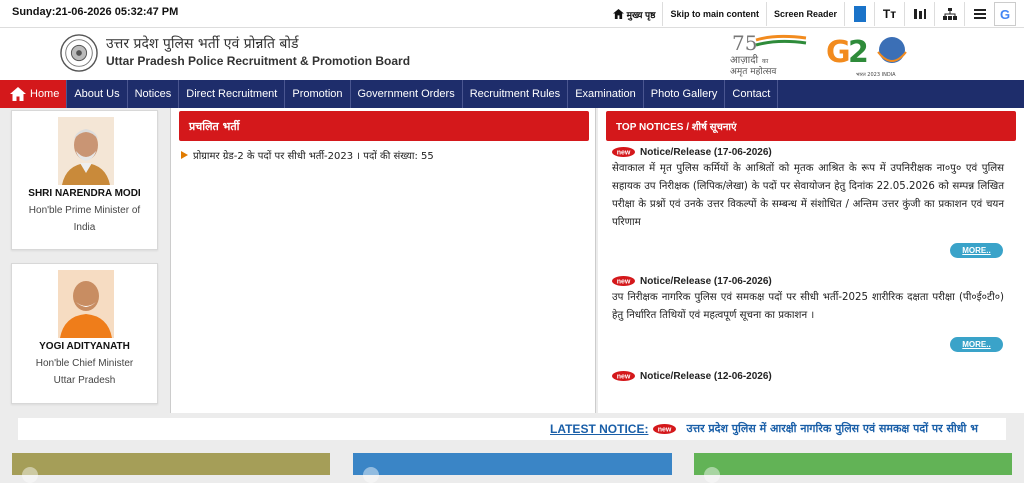 The height and width of the screenshot is (483, 1024). I want to click on nav-home: Home, so click(34, 94).